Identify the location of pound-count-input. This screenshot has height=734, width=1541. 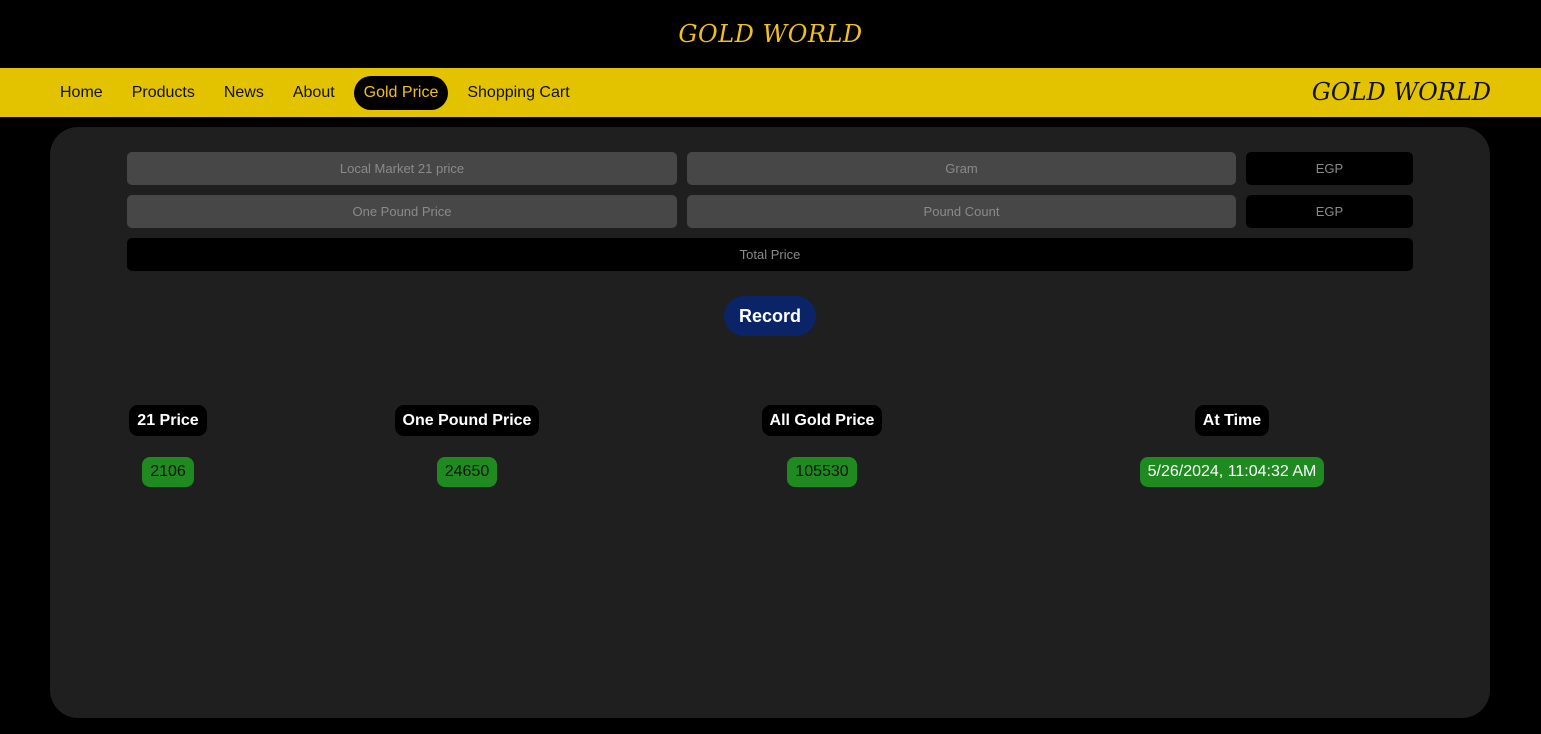
(961, 211).